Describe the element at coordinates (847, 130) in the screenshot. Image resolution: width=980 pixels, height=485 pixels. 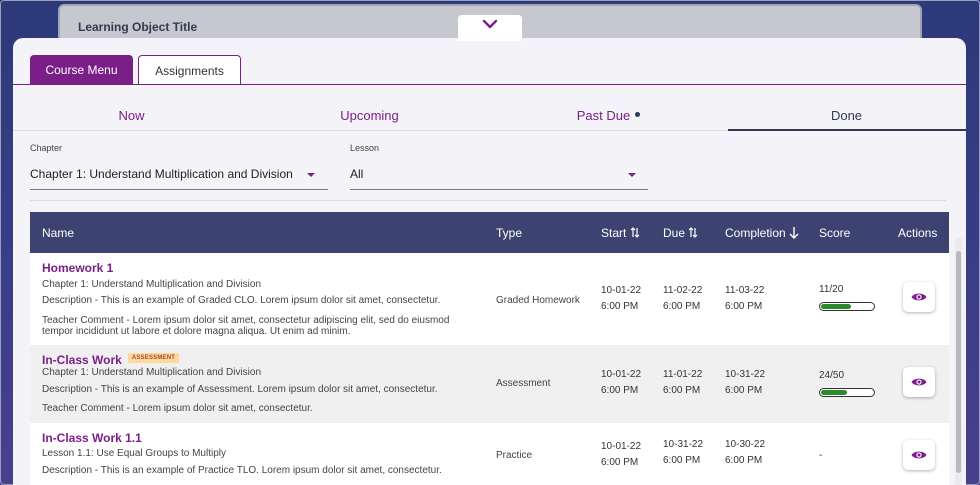
I see `selected-tab-indicator` at that location.